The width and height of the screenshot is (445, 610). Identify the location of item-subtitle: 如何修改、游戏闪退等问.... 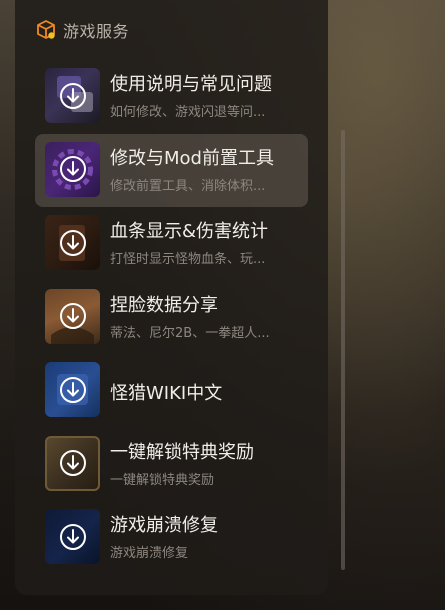
(188, 112).